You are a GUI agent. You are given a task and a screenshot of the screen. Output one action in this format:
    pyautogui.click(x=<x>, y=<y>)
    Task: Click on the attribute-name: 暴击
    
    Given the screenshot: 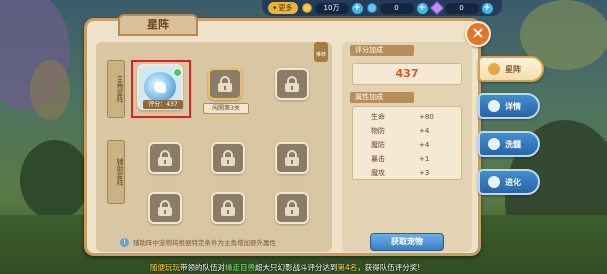 What is the action you would take?
    pyautogui.click(x=378, y=159)
    